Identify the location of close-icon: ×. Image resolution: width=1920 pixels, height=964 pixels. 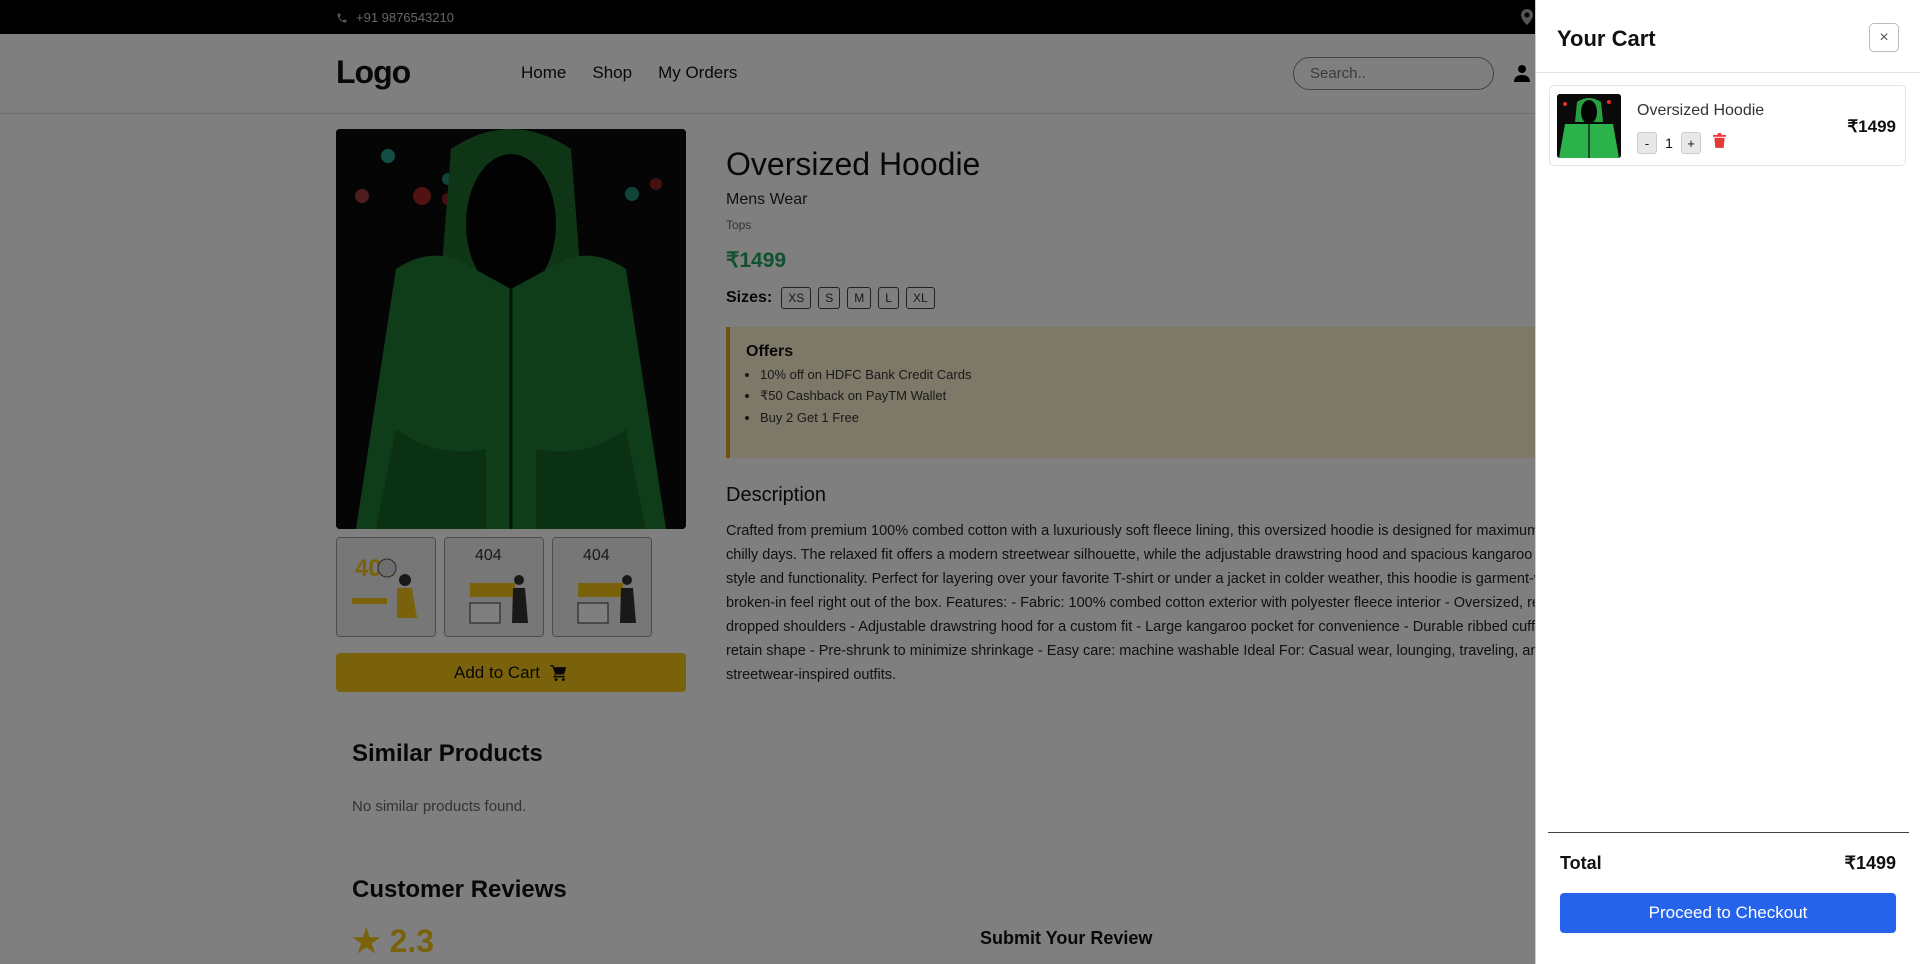
(1884, 37).